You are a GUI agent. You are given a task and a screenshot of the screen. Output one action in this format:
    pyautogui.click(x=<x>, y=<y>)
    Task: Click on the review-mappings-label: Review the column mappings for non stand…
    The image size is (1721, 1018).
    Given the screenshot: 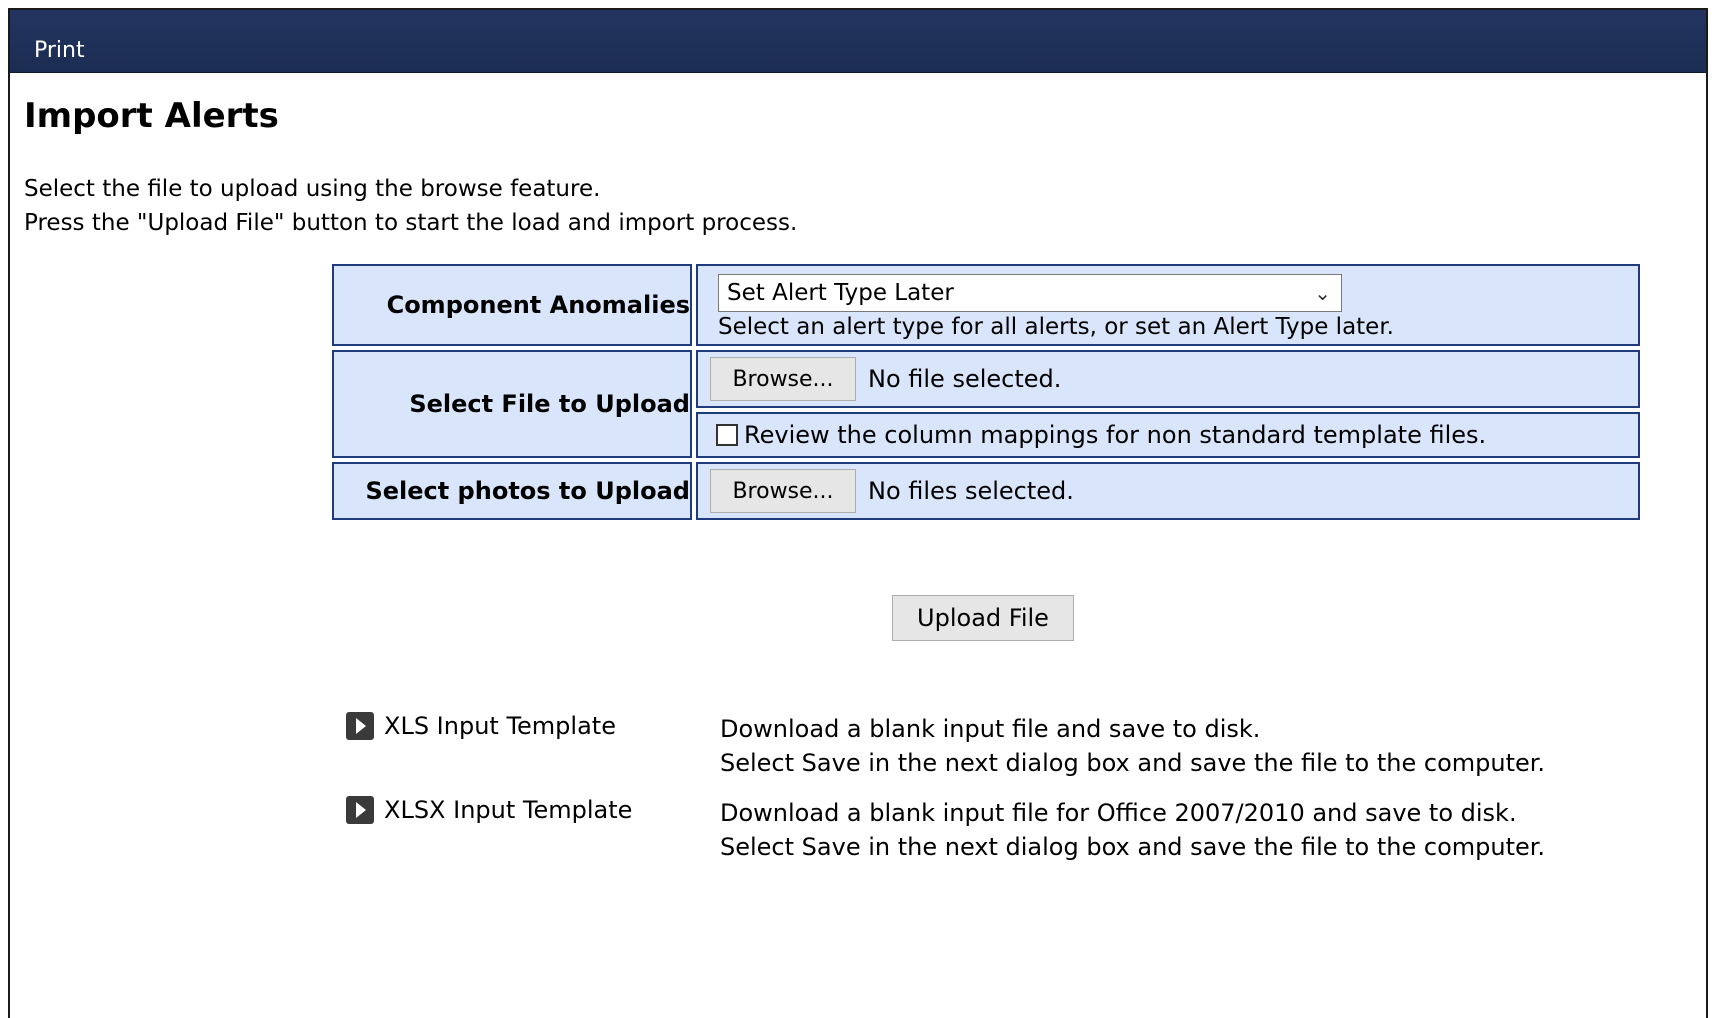 What is the action you would take?
    pyautogui.click(x=1115, y=435)
    